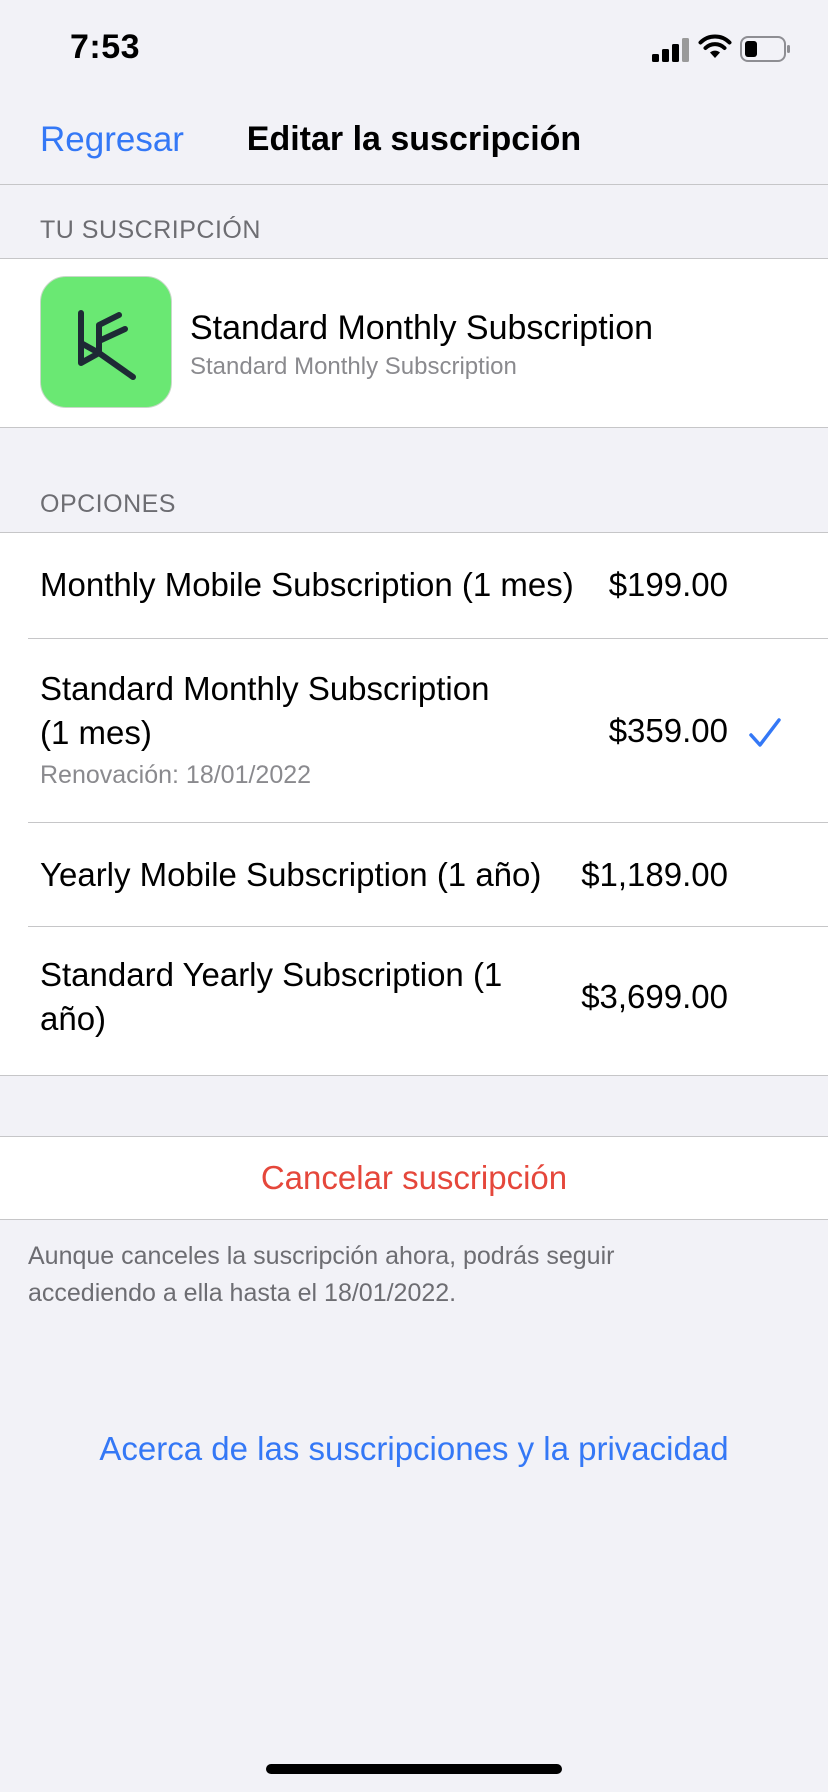 This screenshot has height=1792, width=828. I want to click on cancel-note-line2: accediendo a ella hasta el 18/01/2022., so click(242, 1293).